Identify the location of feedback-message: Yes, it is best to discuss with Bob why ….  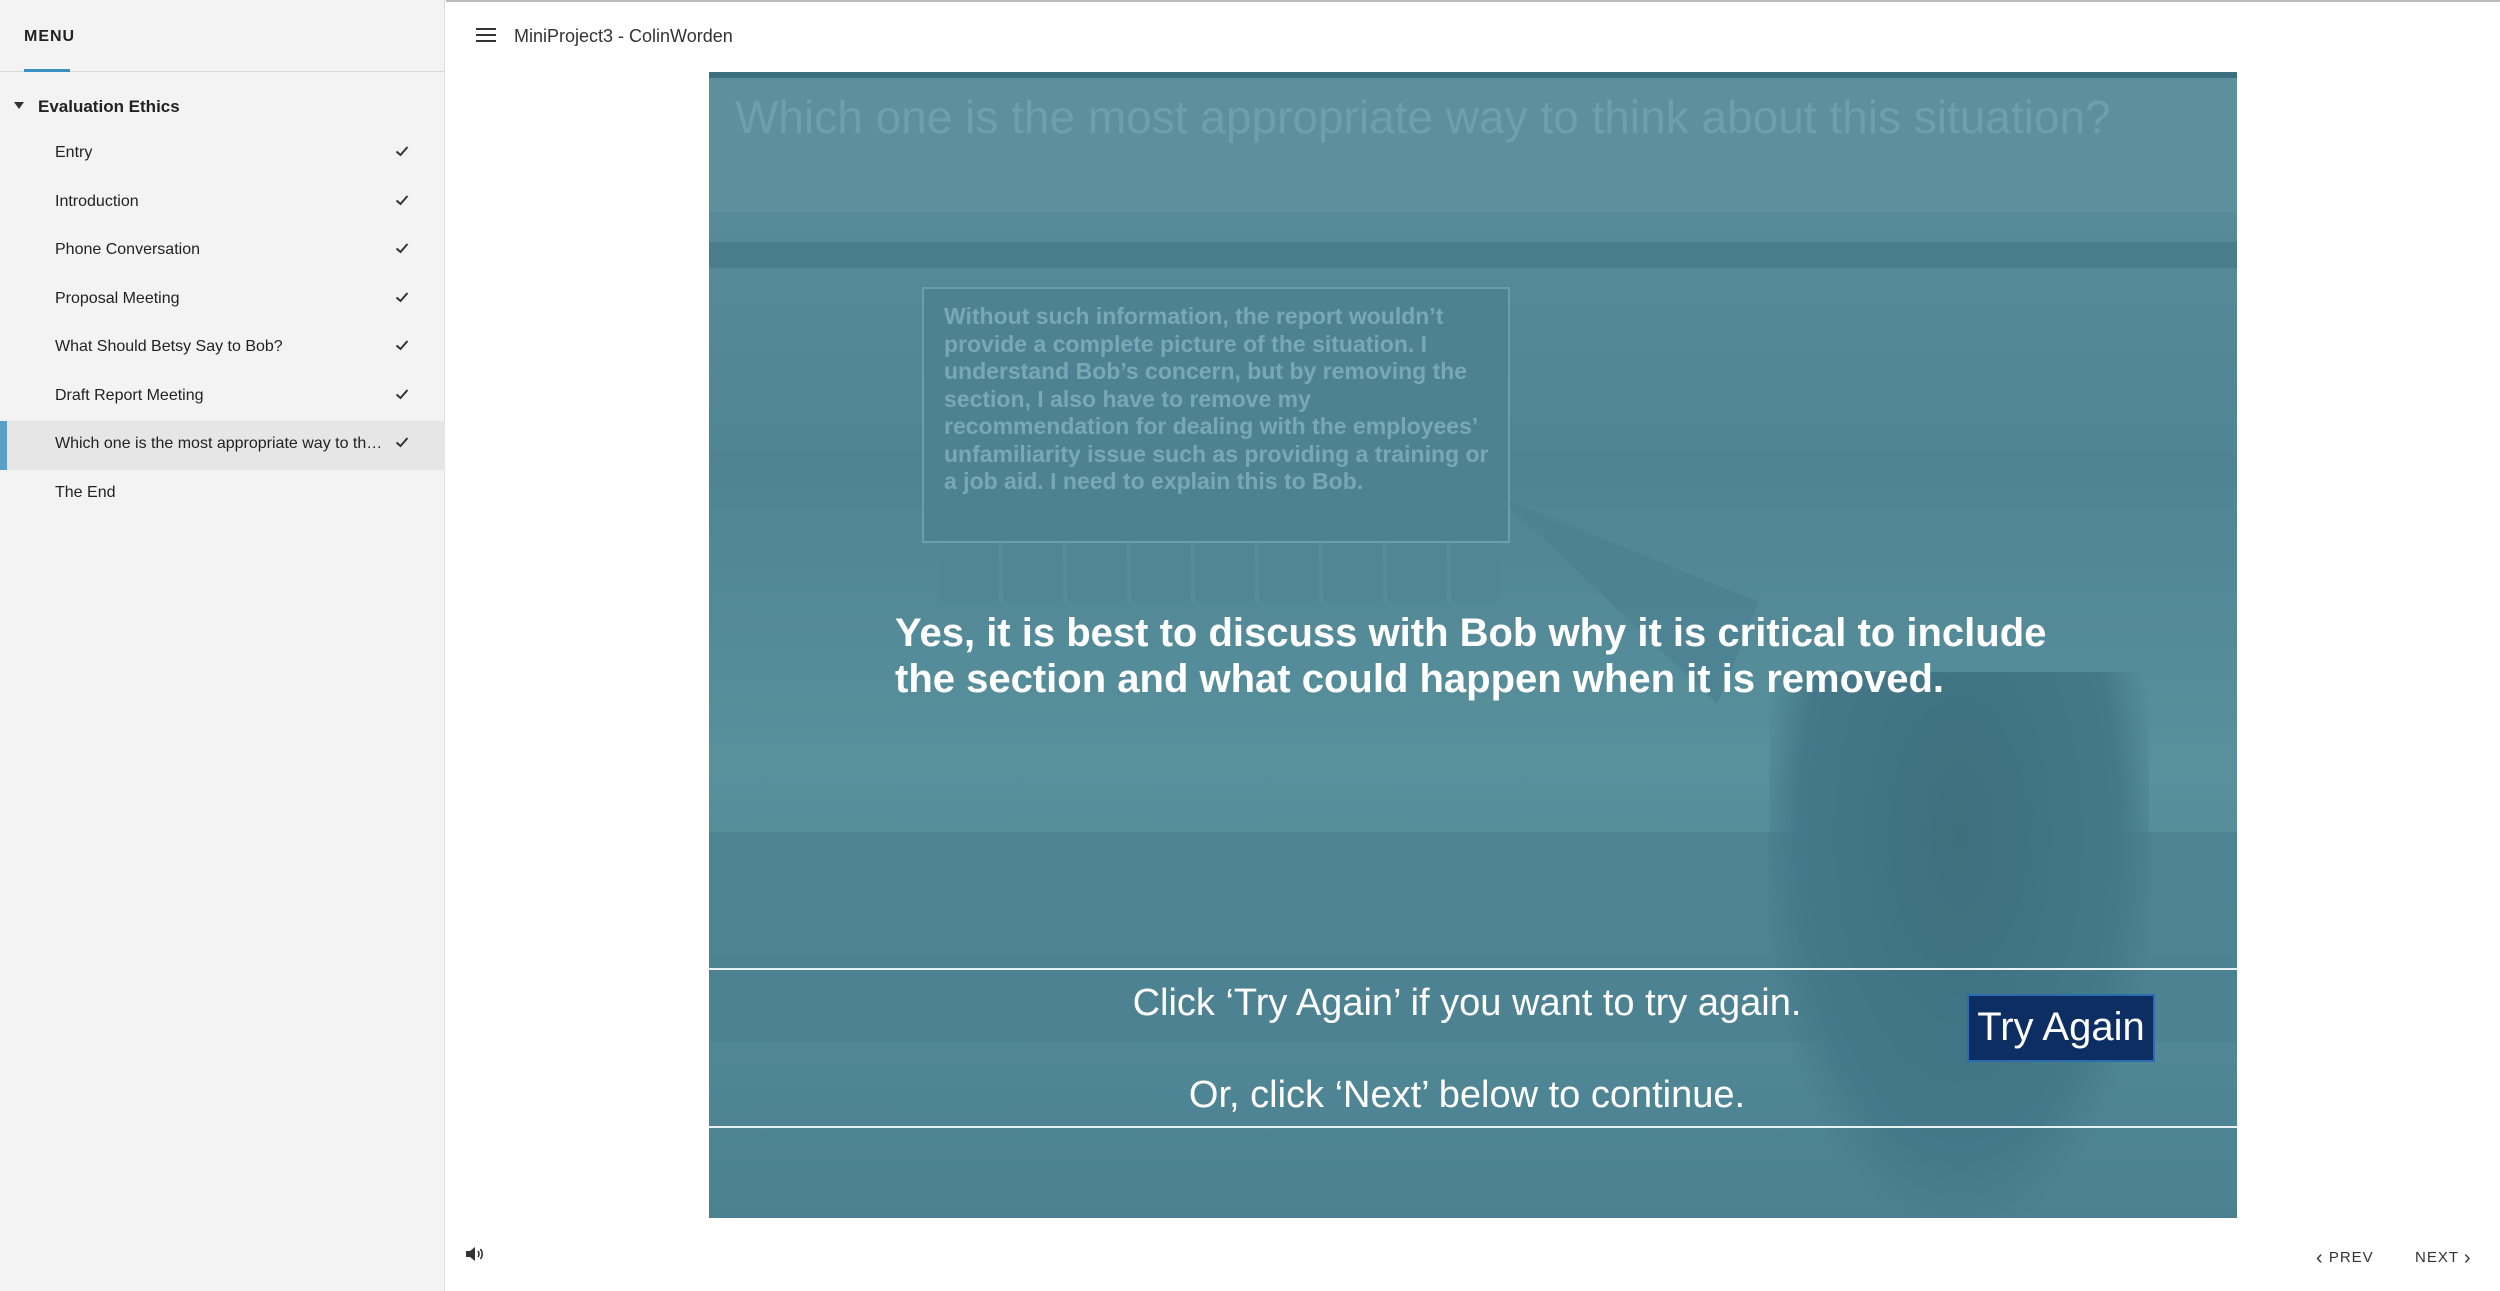
(1471, 656).